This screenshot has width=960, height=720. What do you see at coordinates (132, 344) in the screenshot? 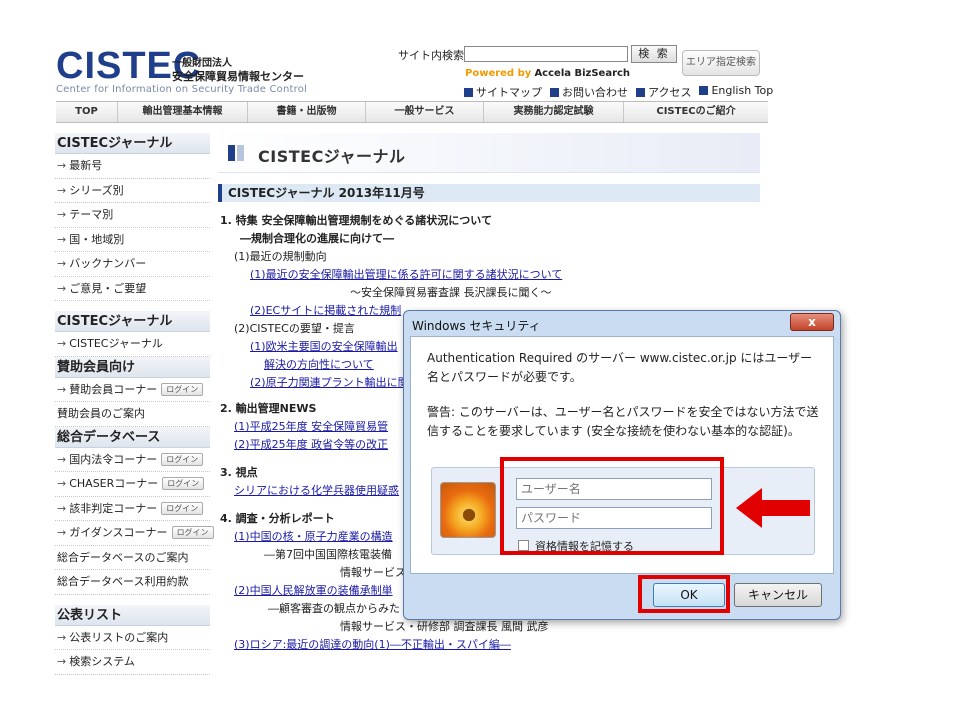
I see `sidebar-item-journal: → CISTECジャーナル` at bounding box center [132, 344].